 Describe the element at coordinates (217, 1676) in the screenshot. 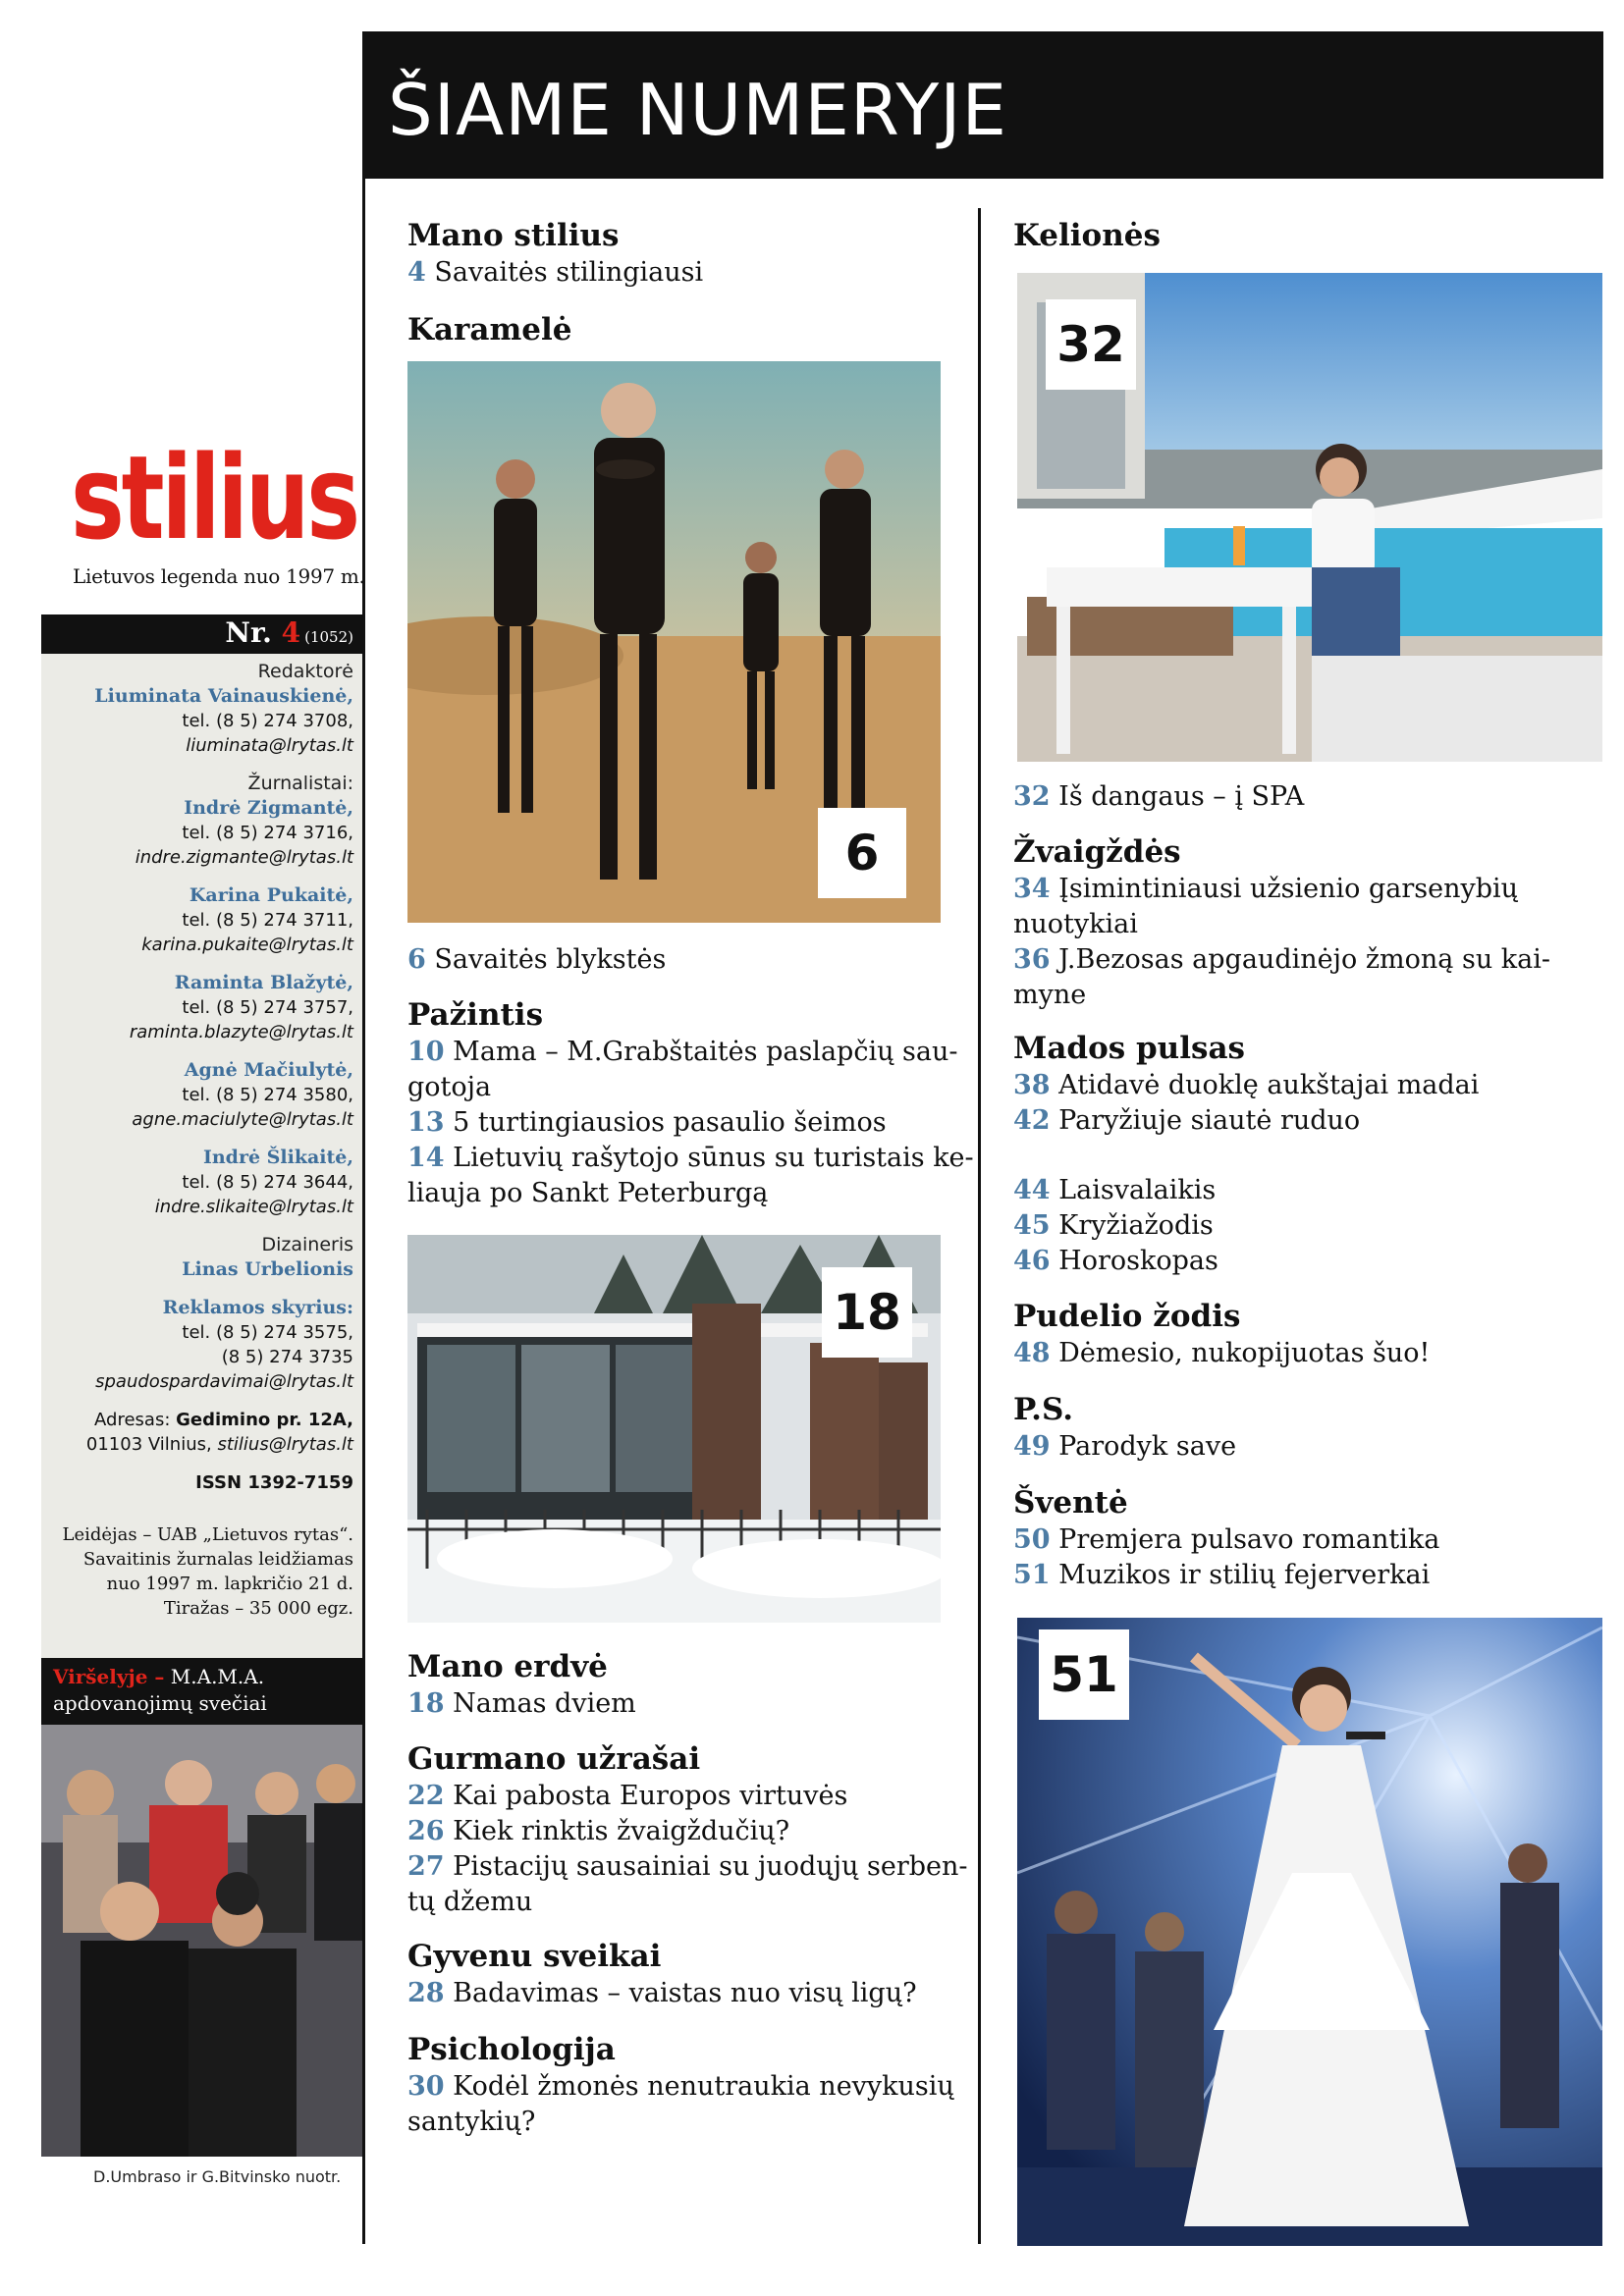

I see `cover-title: M.A.M.A.` at that location.